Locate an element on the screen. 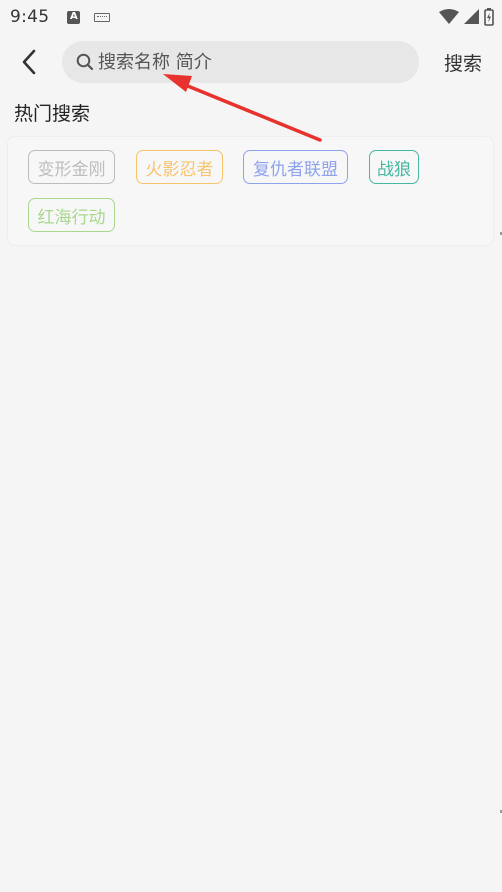  wifi-icon is located at coordinates (449, 16).